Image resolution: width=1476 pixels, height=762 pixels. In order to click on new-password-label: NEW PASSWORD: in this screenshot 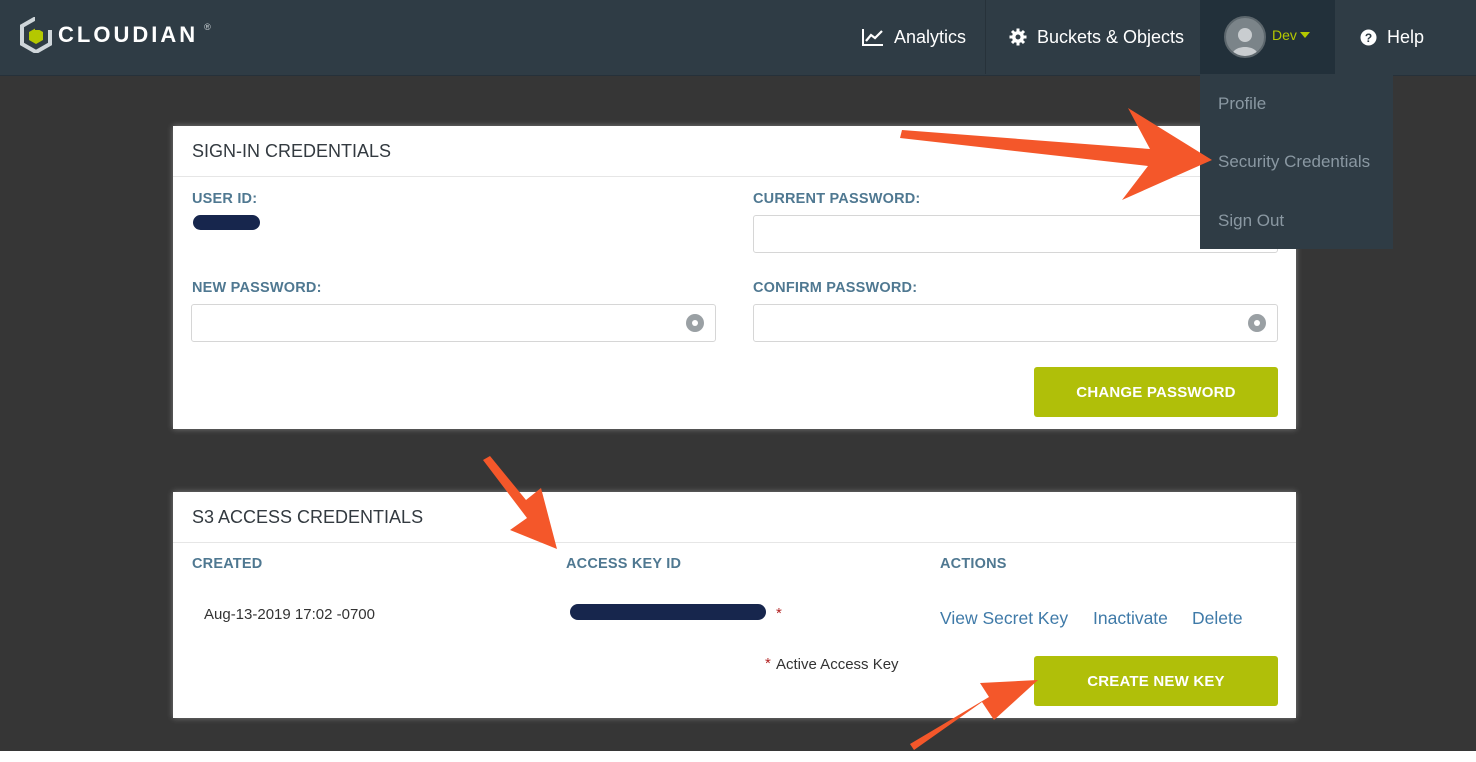, I will do `click(257, 288)`.